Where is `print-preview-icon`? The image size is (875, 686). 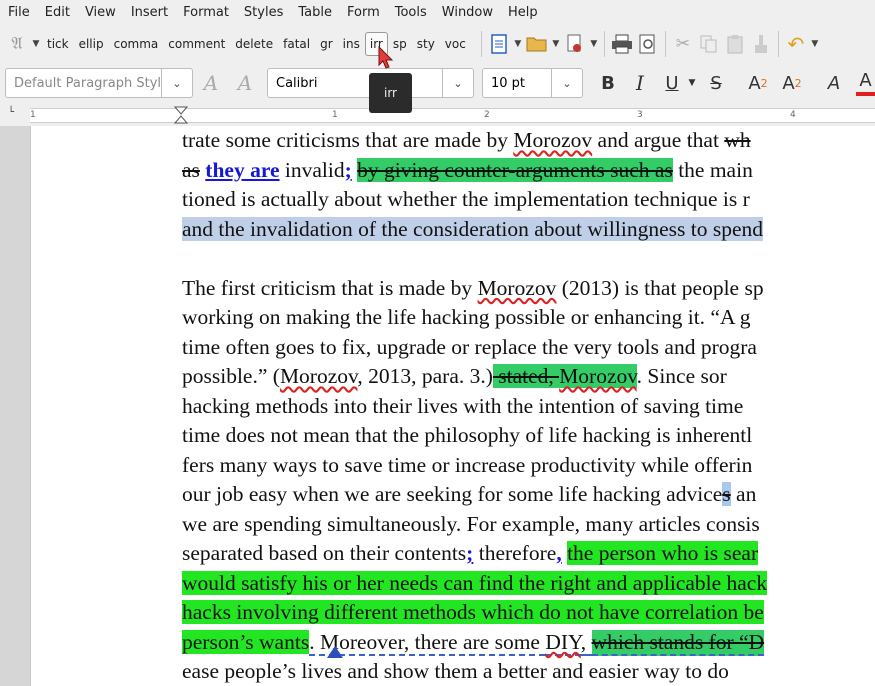
print-preview-icon is located at coordinates (648, 44).